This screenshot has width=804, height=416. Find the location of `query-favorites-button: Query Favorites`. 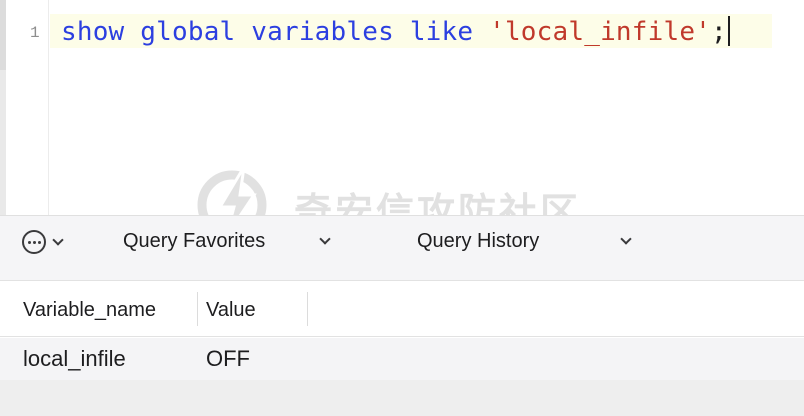

query-favorites-button: Query Favorites is located at coordinates (194, 241).